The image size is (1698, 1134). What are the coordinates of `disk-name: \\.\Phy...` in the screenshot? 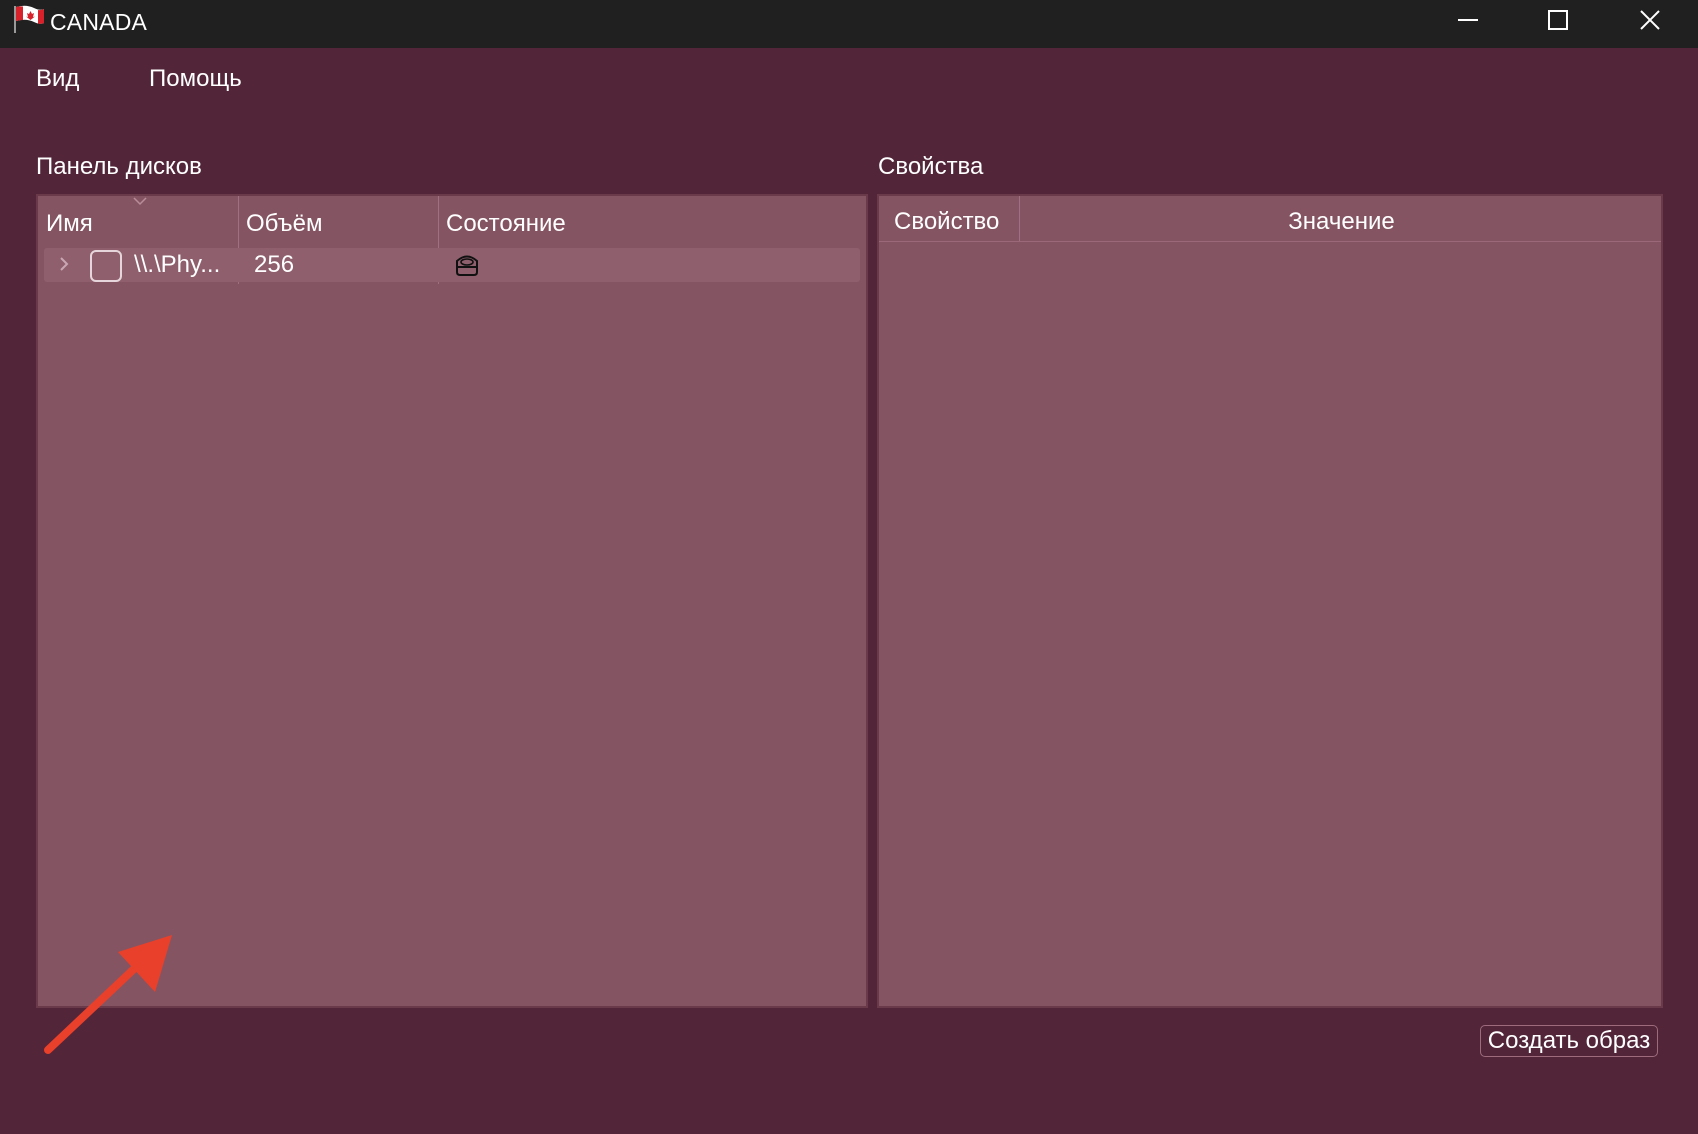 It's located at (177, 264).